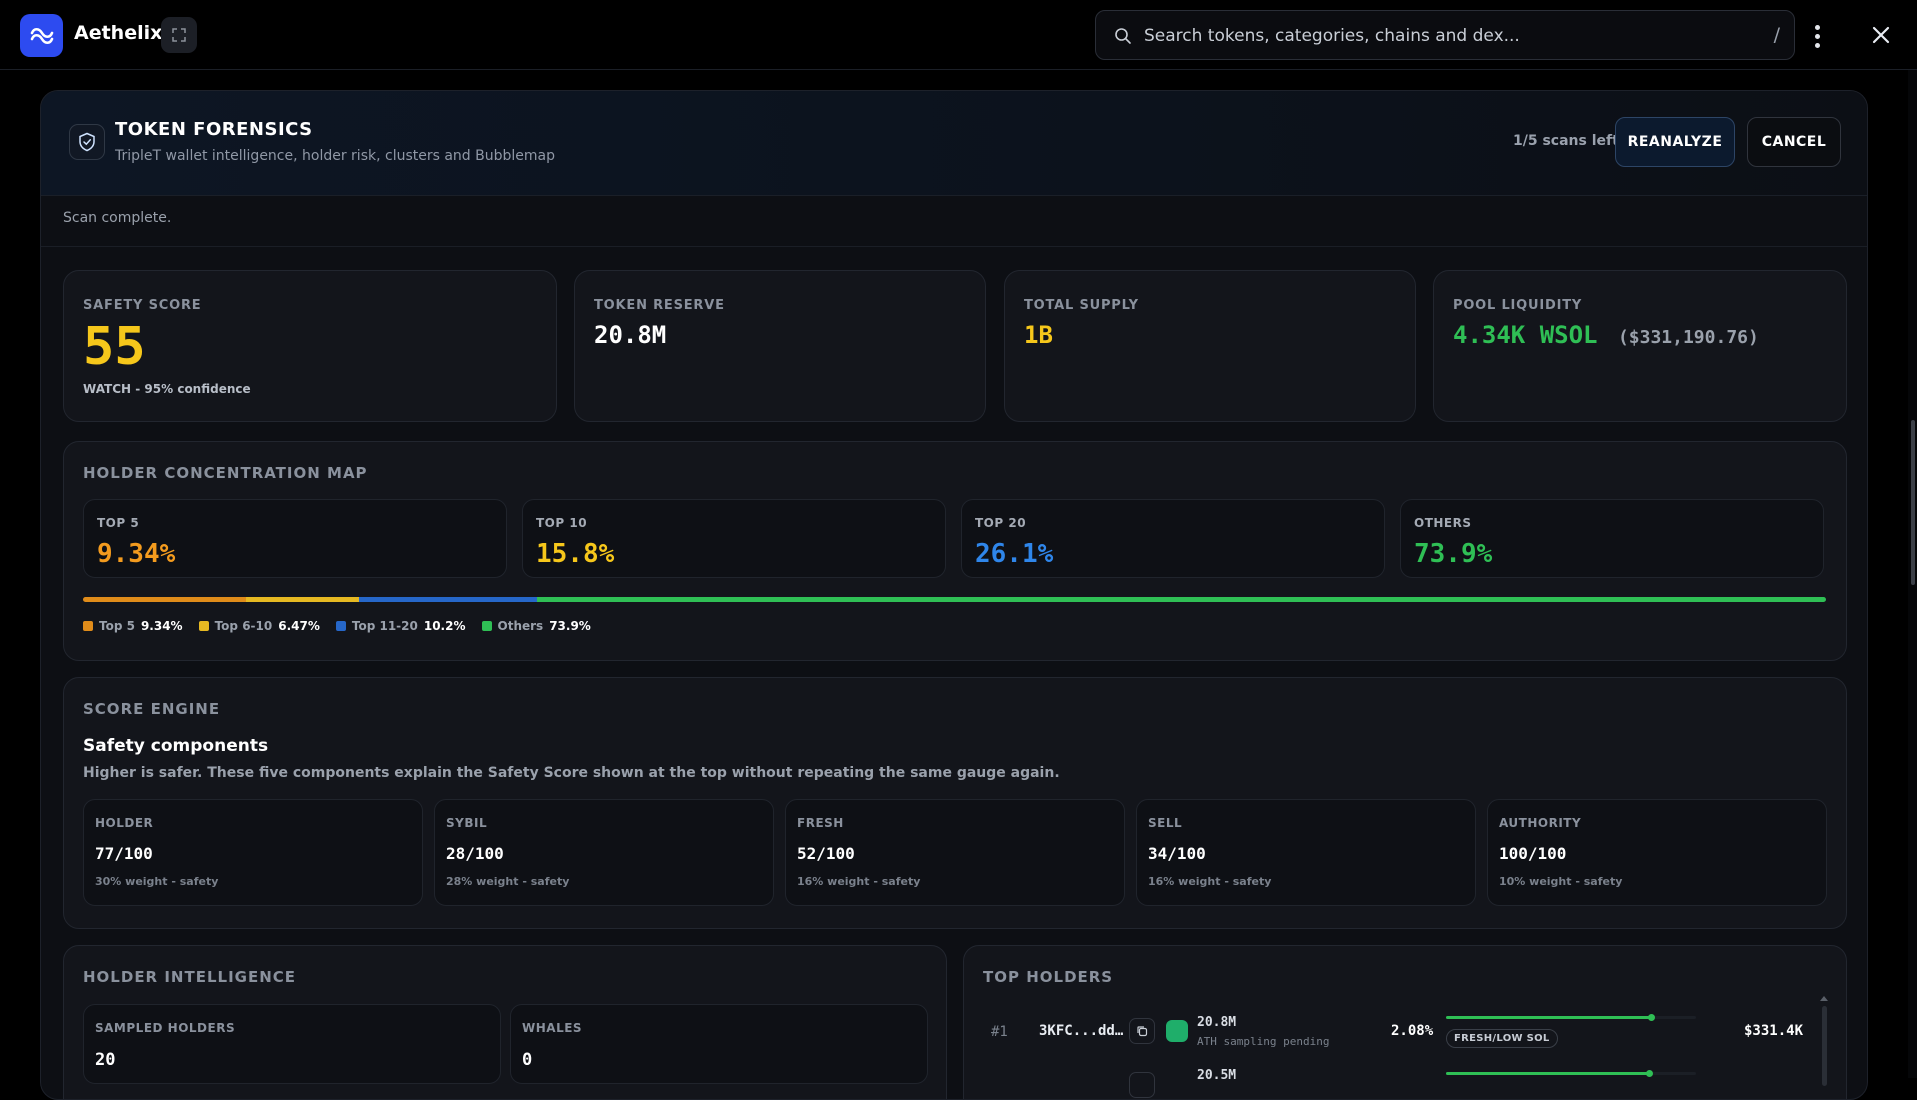 The image size is (1917, 1100). Describe the element at coordinates (176, 746) in the screenshot. I see `score-engine-heading: Safety components` at that location.